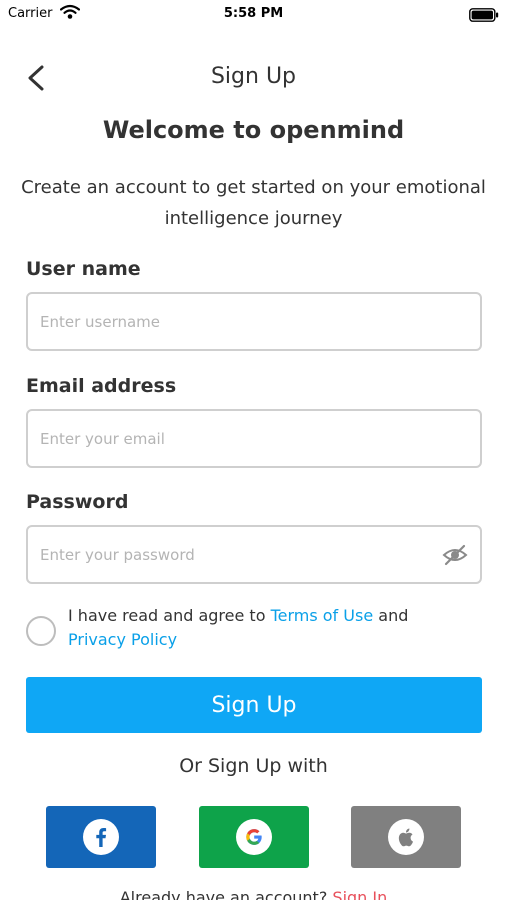 The width and height of the screenshot is (507, 900). I want to click on password-label: Password, so click(77, 502).